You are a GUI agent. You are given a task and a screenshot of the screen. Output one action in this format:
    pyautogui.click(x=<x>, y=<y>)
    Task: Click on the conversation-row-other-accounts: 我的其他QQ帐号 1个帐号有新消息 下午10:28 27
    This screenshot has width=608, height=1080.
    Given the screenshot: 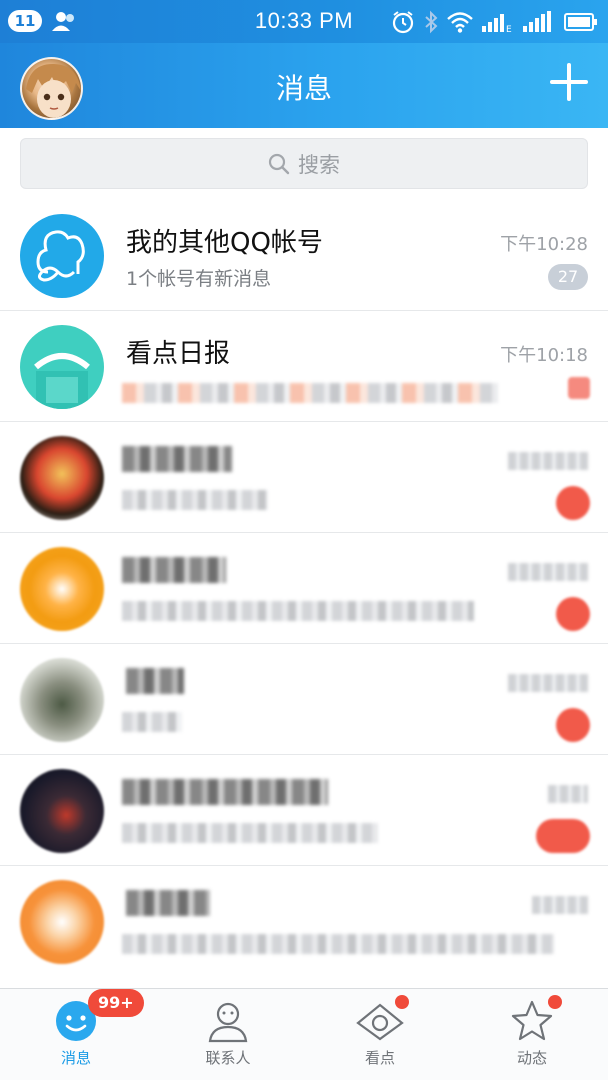 What is the action you would take?
    pyautogui.click(x=304, y=255)
    